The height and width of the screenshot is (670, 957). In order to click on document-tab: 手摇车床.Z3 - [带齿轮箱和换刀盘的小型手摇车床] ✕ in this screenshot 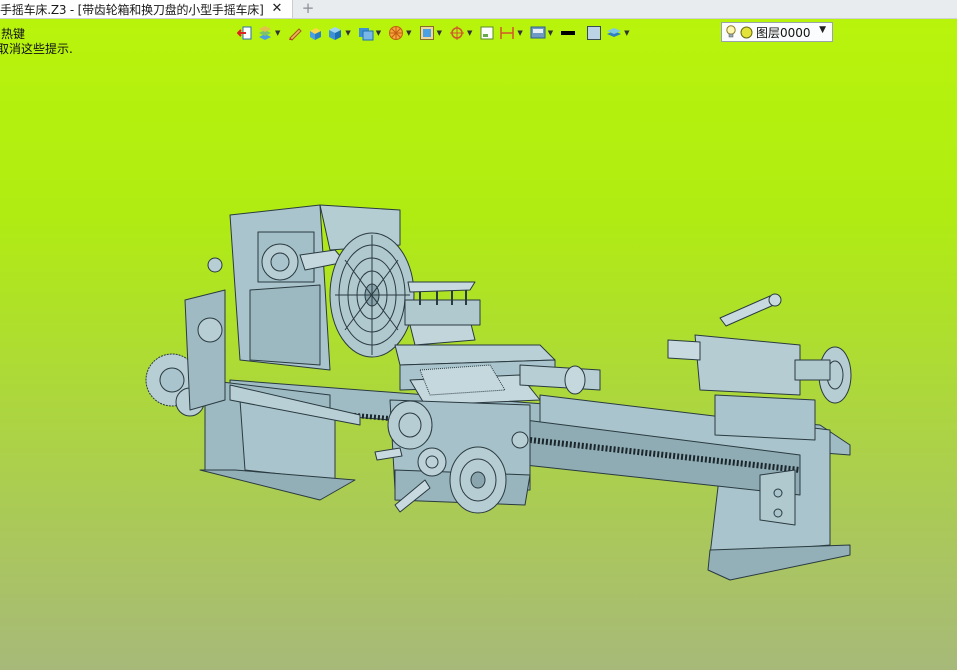, I will do `click(146, 9)`.